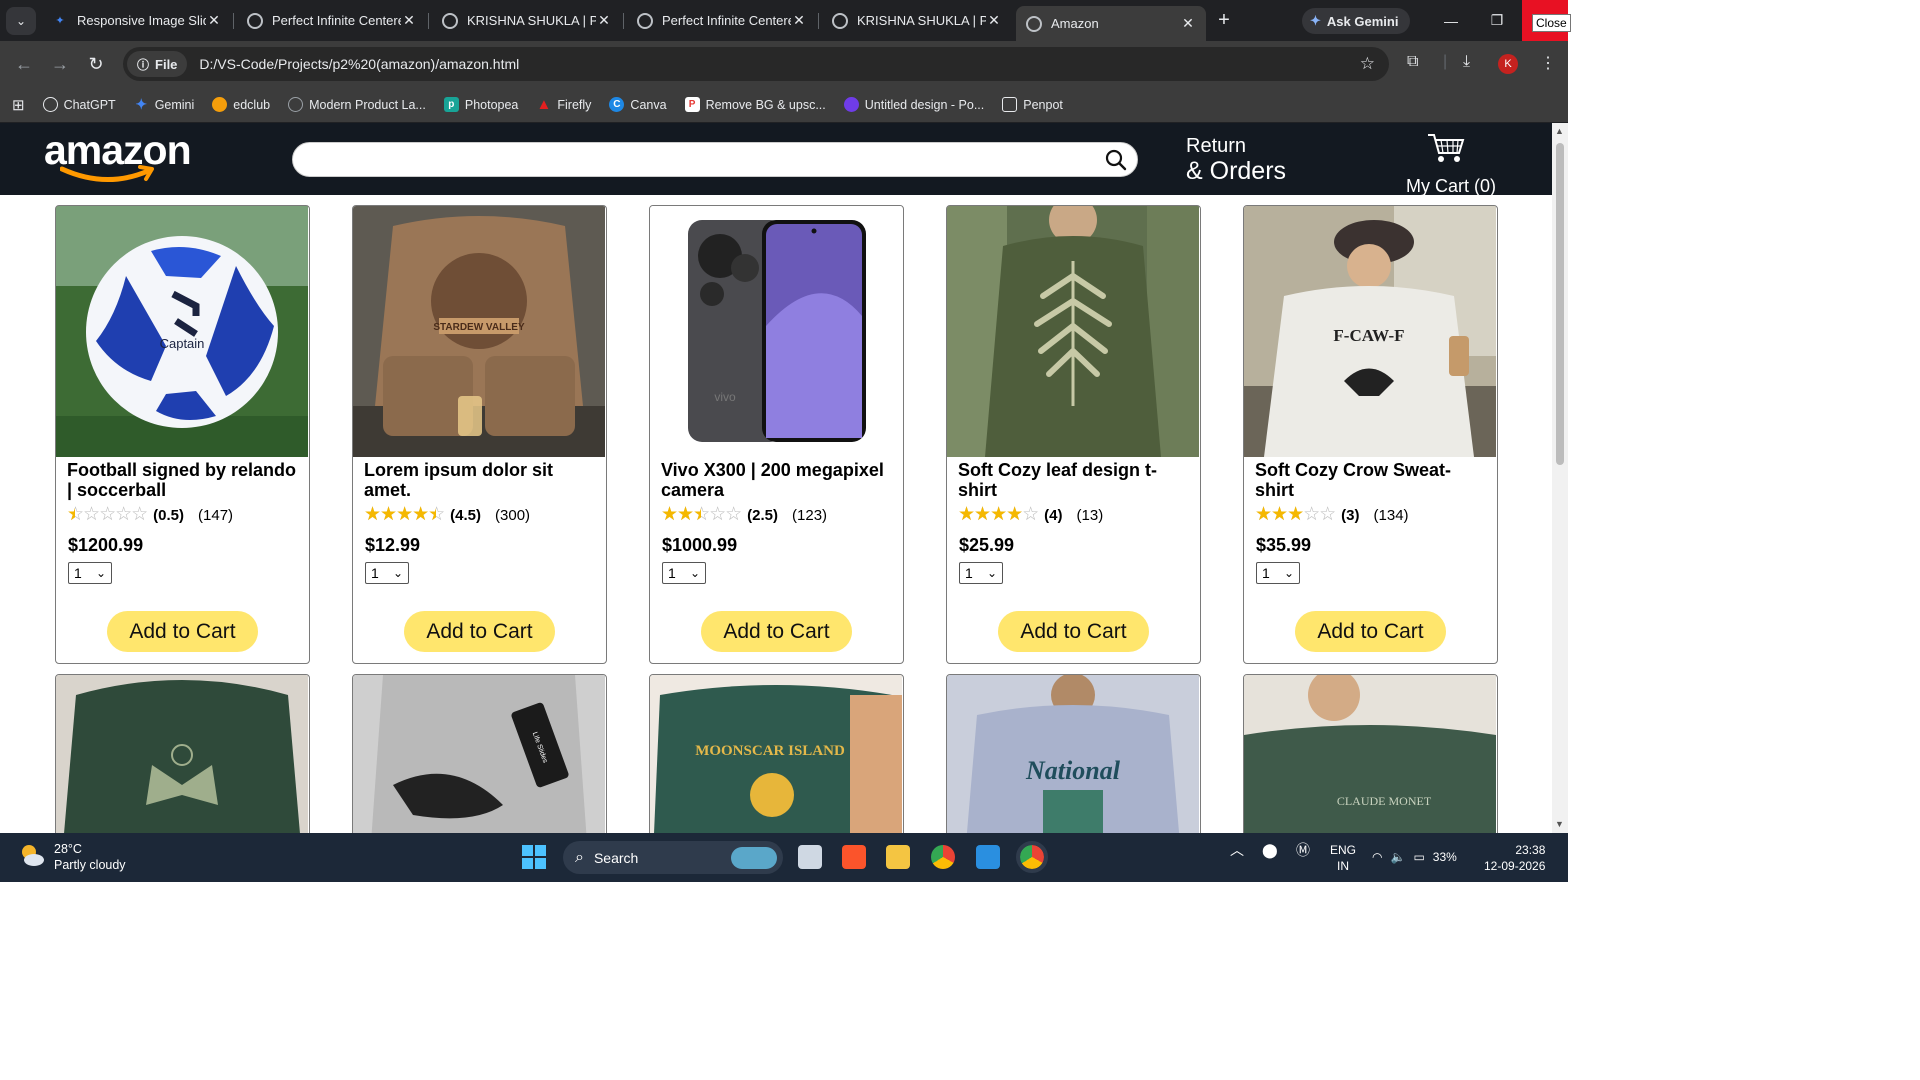 This screenshot has width=1920, height=1080. What do you see at coordinates (241, 104) in the screenshot?
I see `bookmark-edclub: edclub` at bounding box center [241, 104].